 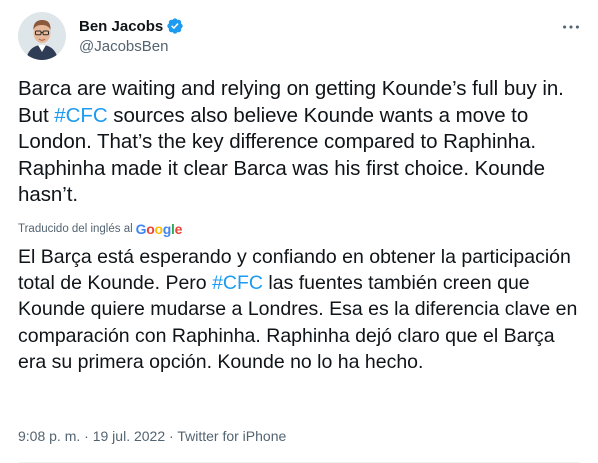 I want to click on author-name-row: Ben Jacobs, so click(x=131, y=26).